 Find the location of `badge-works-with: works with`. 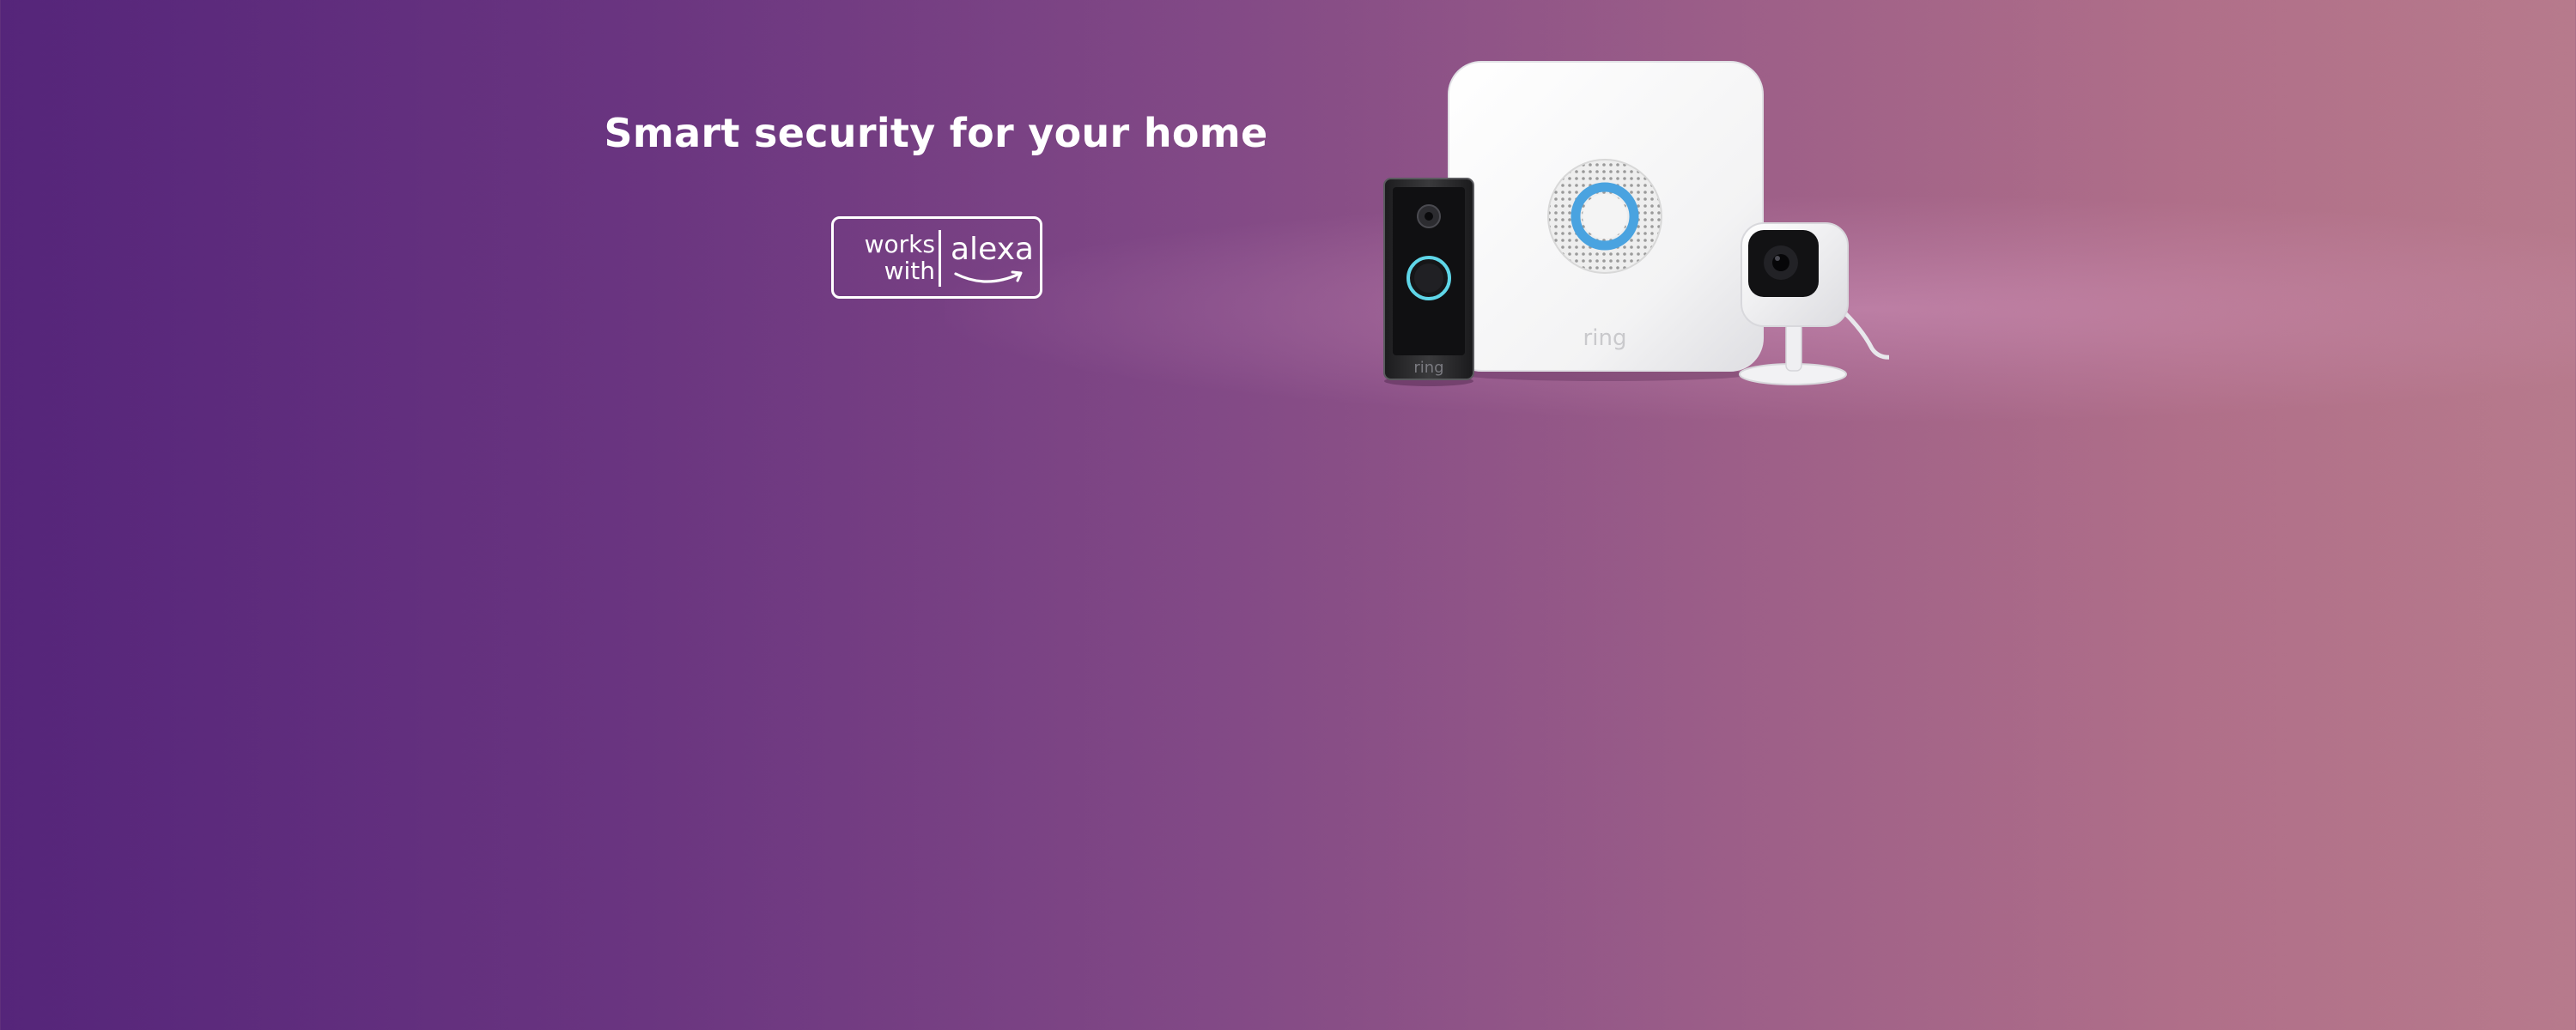

badge-works-with: works with is located at coordinates (889, 257).